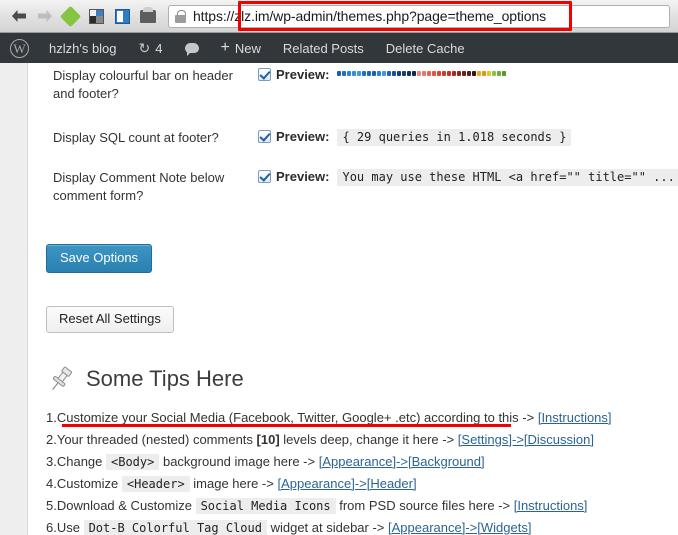  I want to click on comment-icon, so click(191, 49).